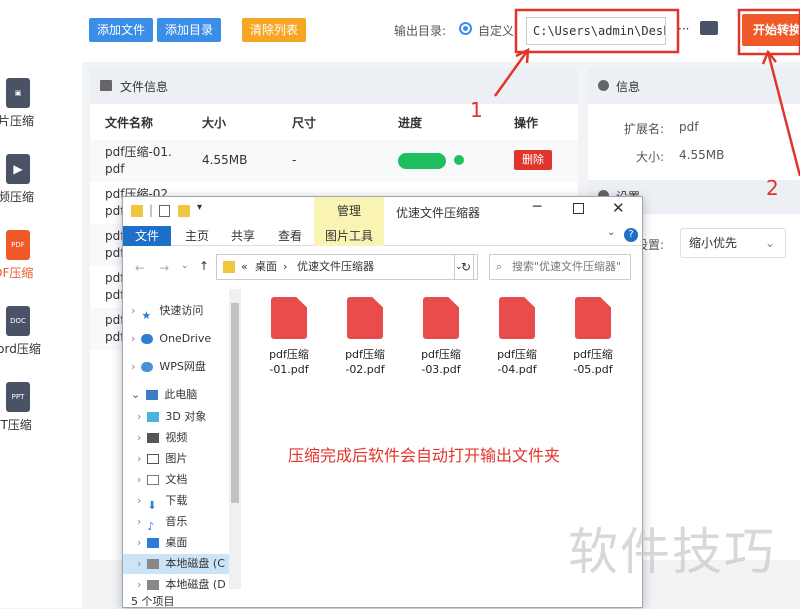 The height and width of the screenshot is (609, 800). What do you see at coordinates (646, 92) in the screenshot?
I see `annotation-overlay` at bounding box center [646, 92].